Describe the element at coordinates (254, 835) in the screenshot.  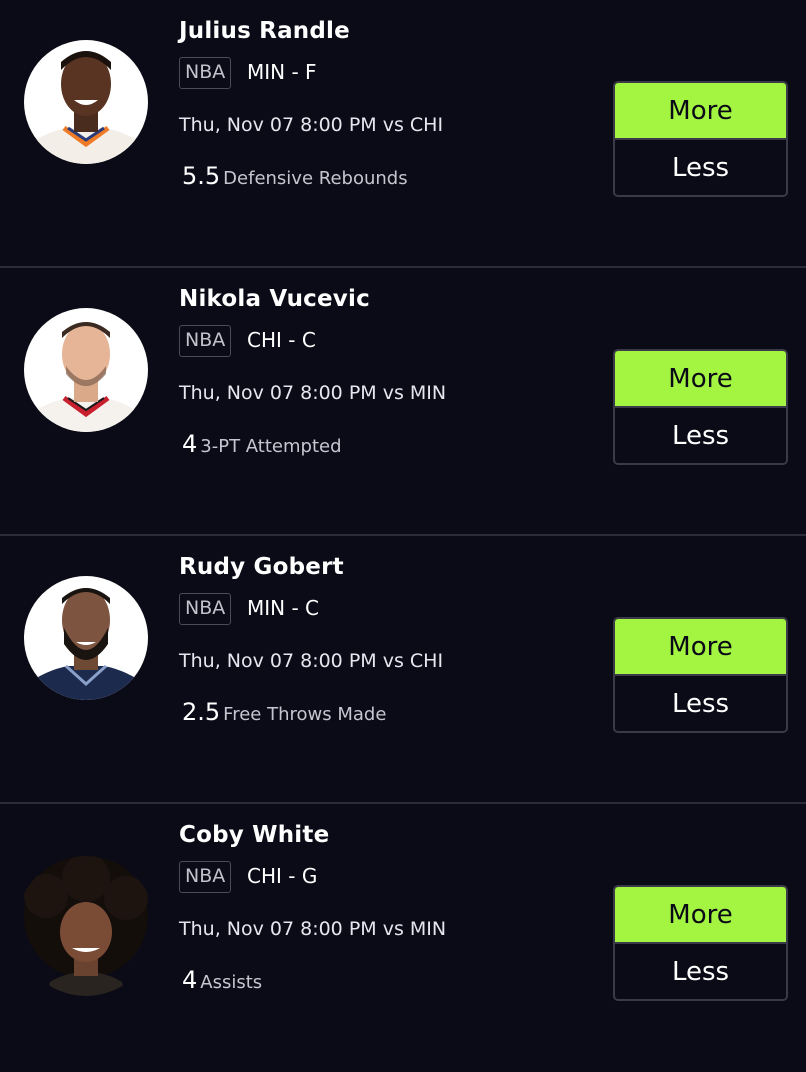
I see `player-name: Coby White` at that location.